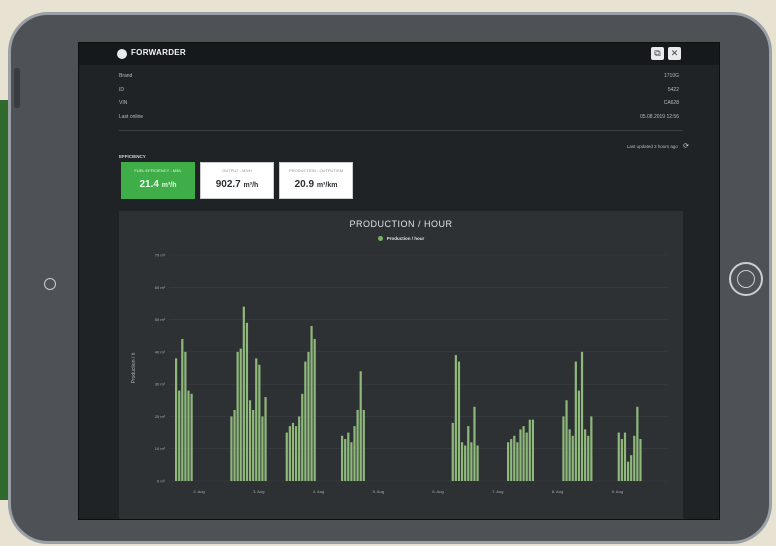  I want to click on info-row-id: ID 5422, so click(399, 91).